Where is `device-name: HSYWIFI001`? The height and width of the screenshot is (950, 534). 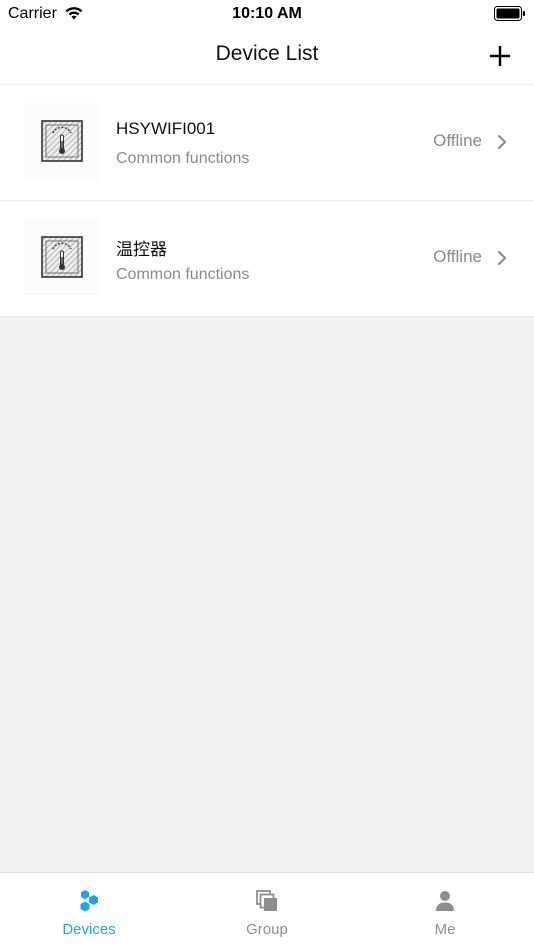
device-name: HSYWIFI001 is located at coordinates (166, 128).